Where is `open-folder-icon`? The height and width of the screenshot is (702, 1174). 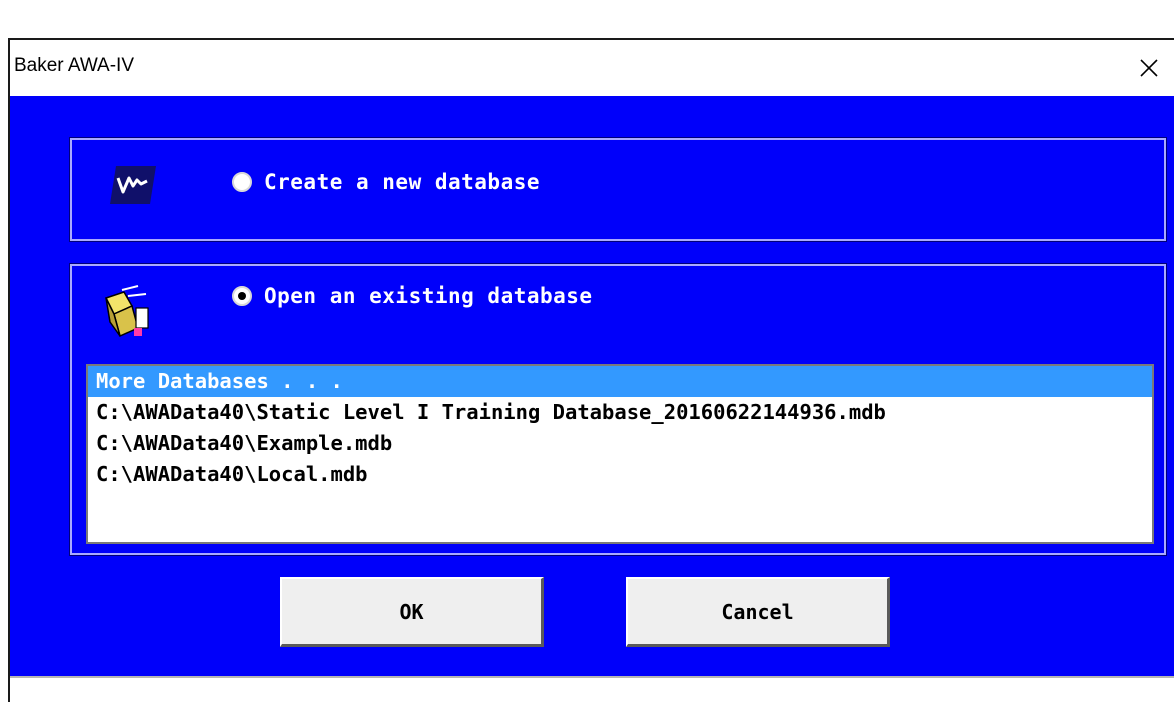
open-folder-icon is located at coordinates (126, 311).